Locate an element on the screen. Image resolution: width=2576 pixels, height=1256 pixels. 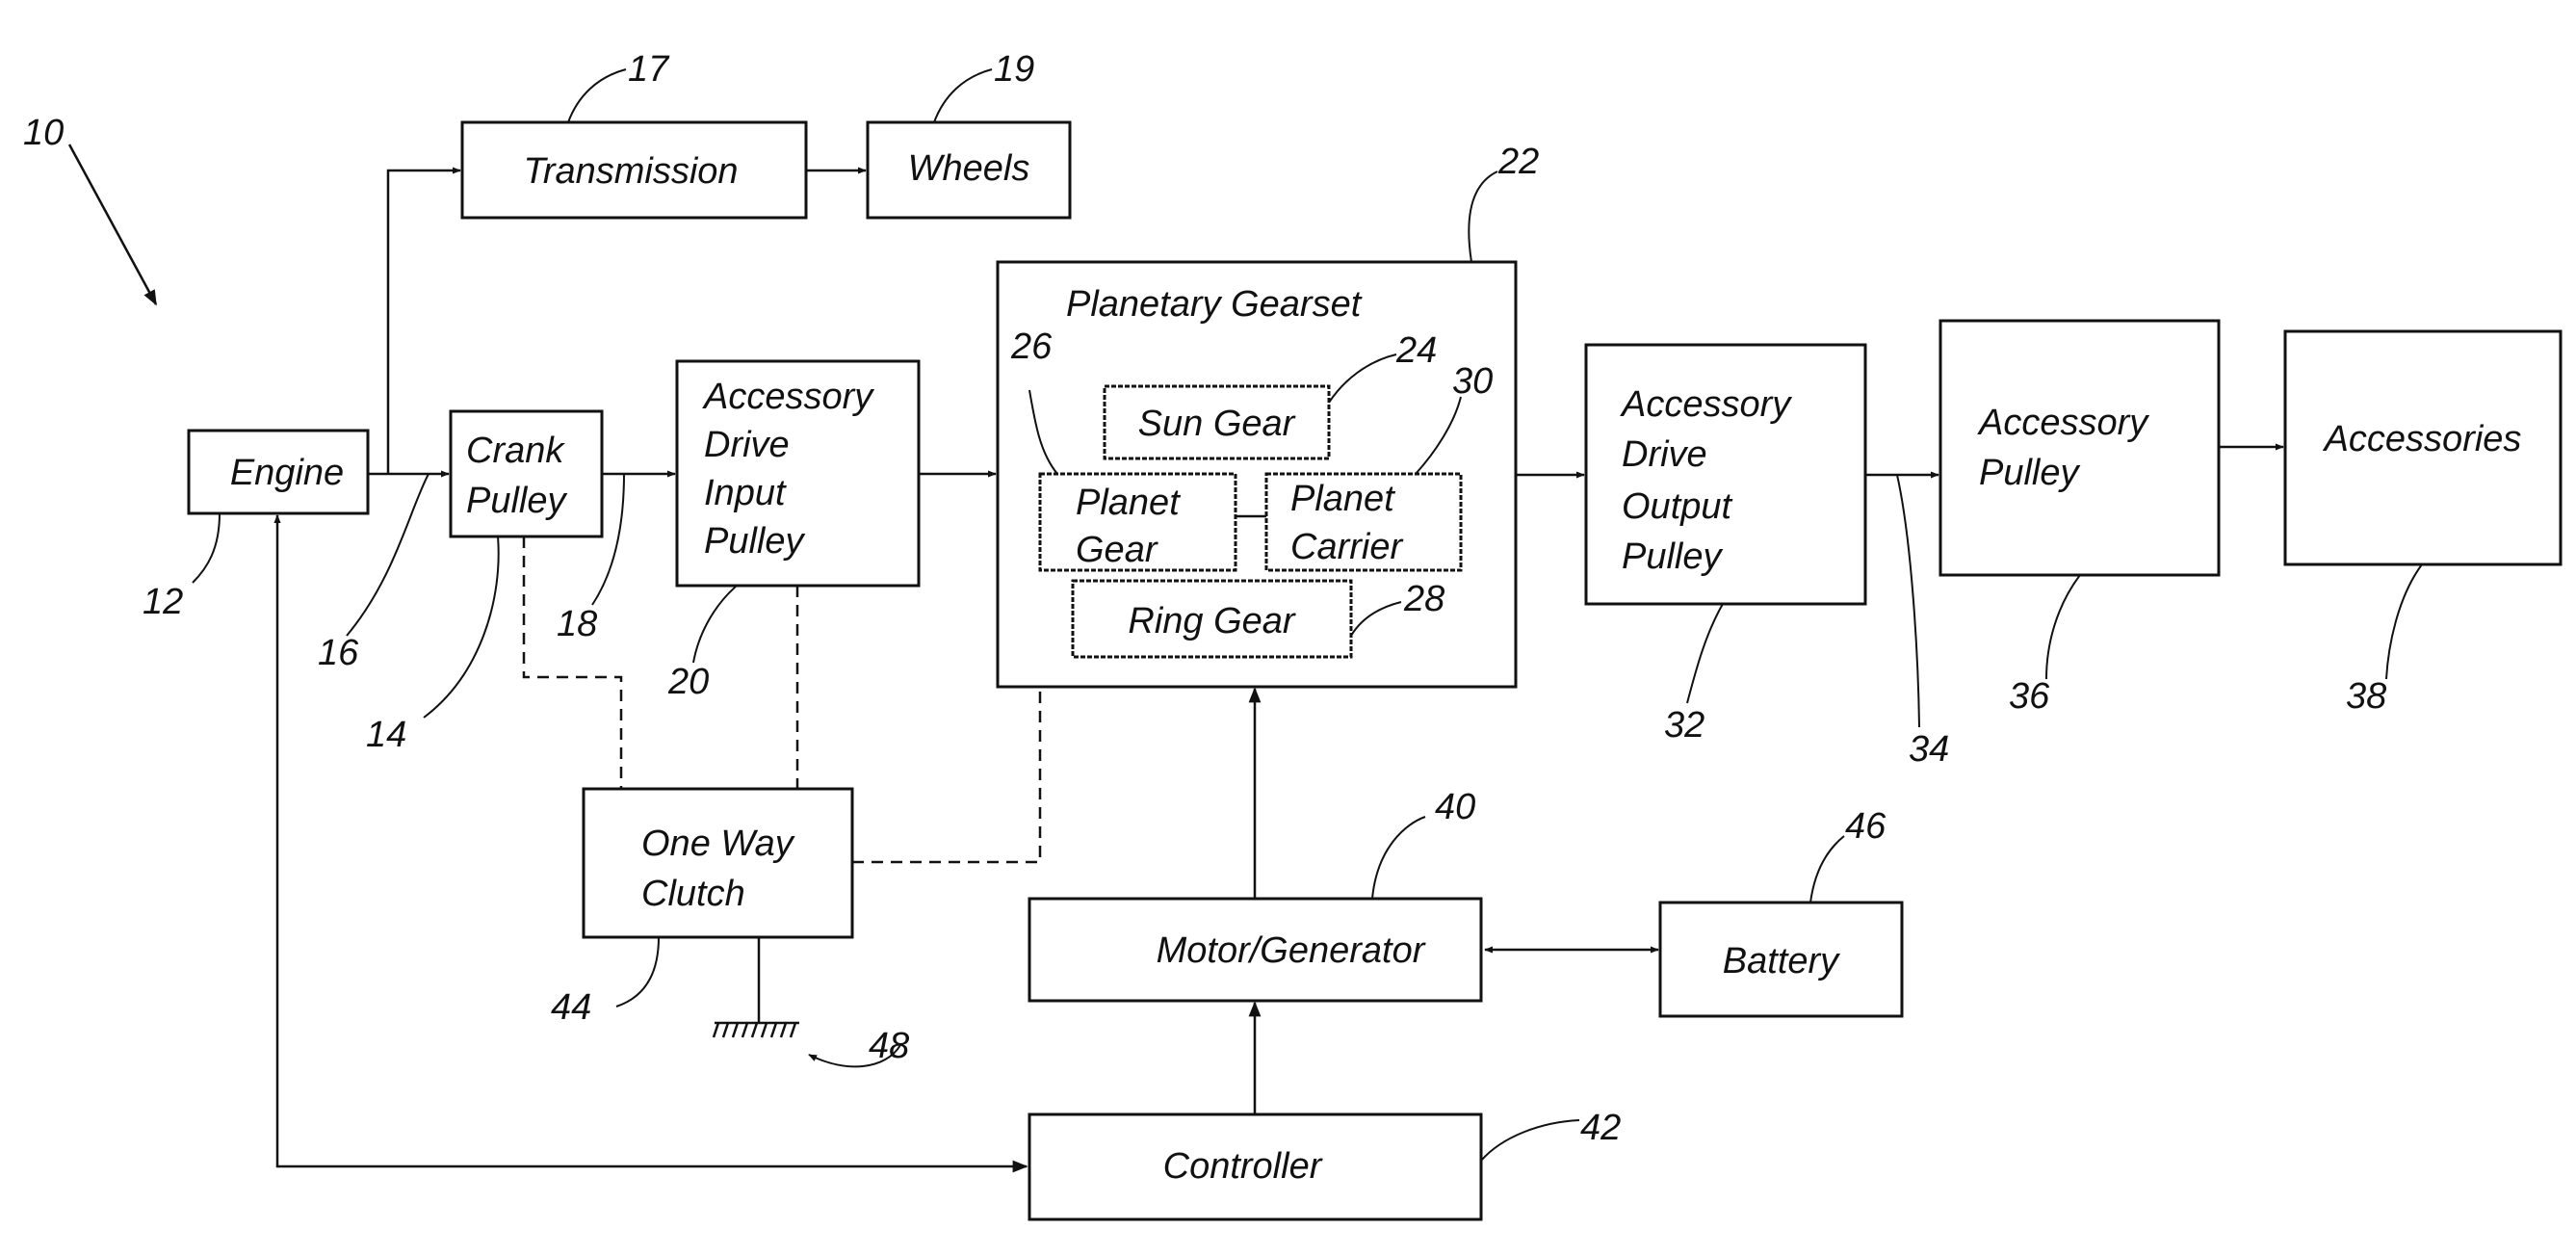
engine-label: Engine is located at coordinates (287, 473).